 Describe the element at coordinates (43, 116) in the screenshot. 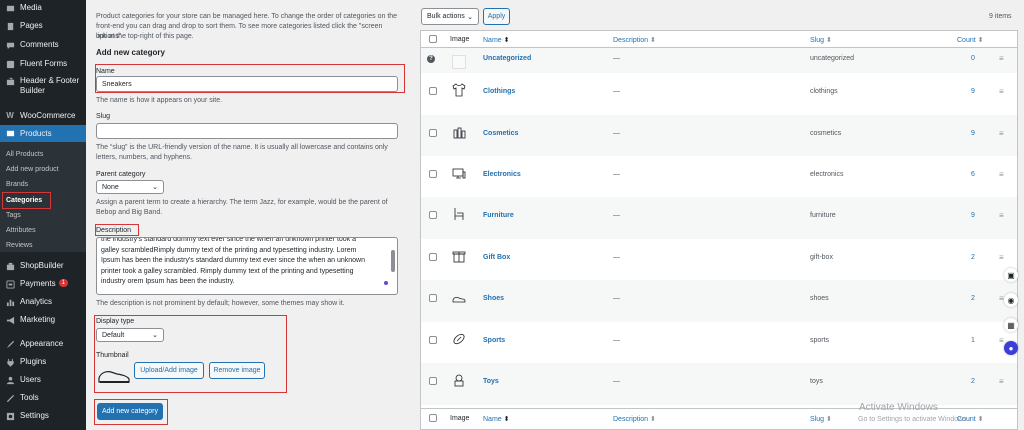

I see `menu-woocommerce: W WooCommerce` at that location.